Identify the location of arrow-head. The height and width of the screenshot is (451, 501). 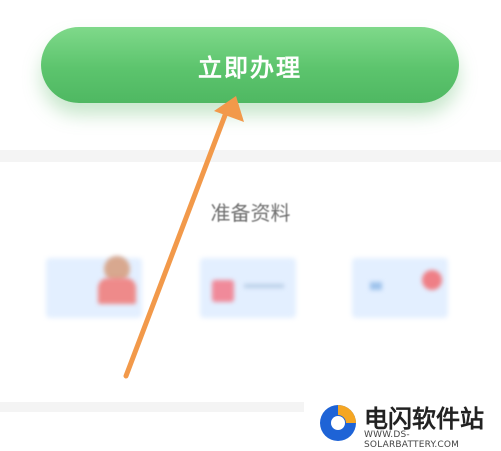
(229, 109).